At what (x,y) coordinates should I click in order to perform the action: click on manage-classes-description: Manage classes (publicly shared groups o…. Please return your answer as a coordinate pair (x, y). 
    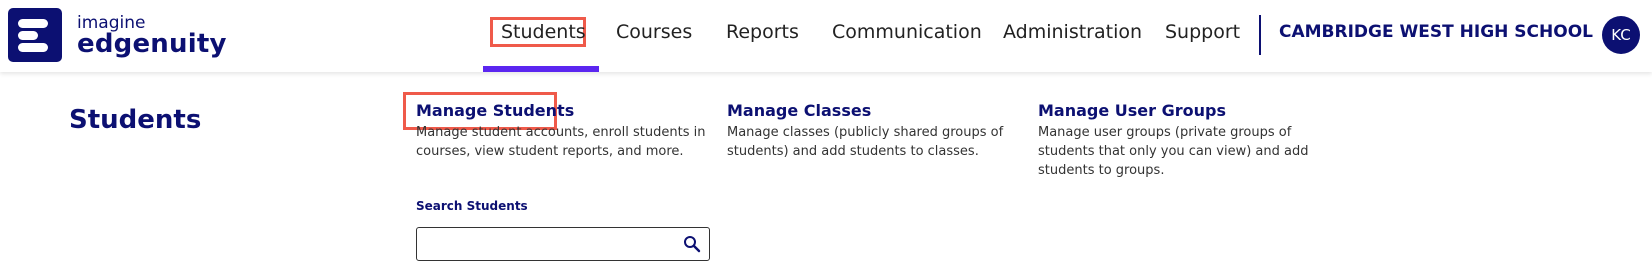
    Looking at the image, I should click on (865, 142).